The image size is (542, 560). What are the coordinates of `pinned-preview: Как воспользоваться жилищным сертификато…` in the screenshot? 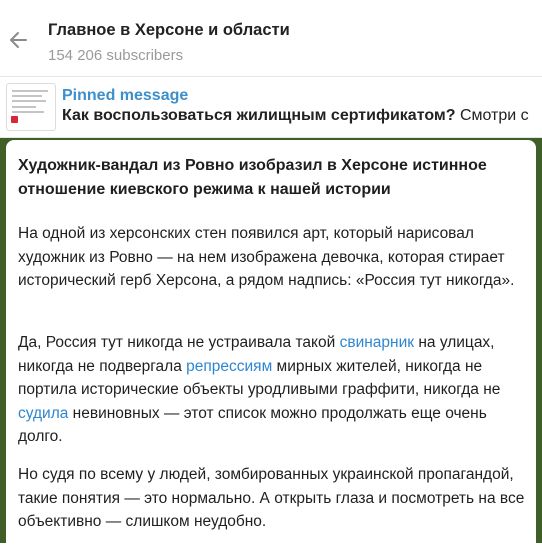 It's located at (295, 116).